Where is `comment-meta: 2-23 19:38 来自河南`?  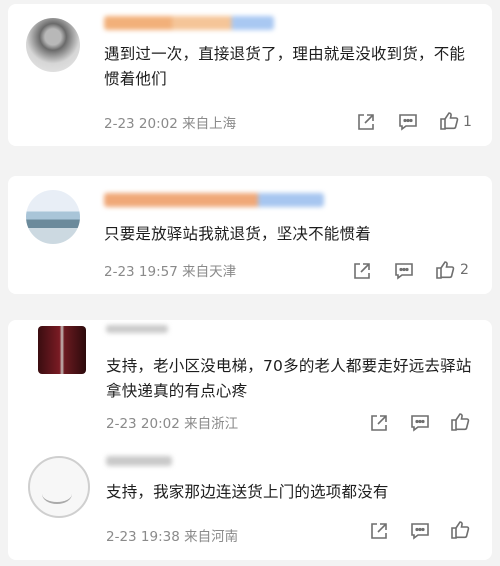
comment-meta: 2-23 19:38 来自河南 is located at coordinates (172, 535).